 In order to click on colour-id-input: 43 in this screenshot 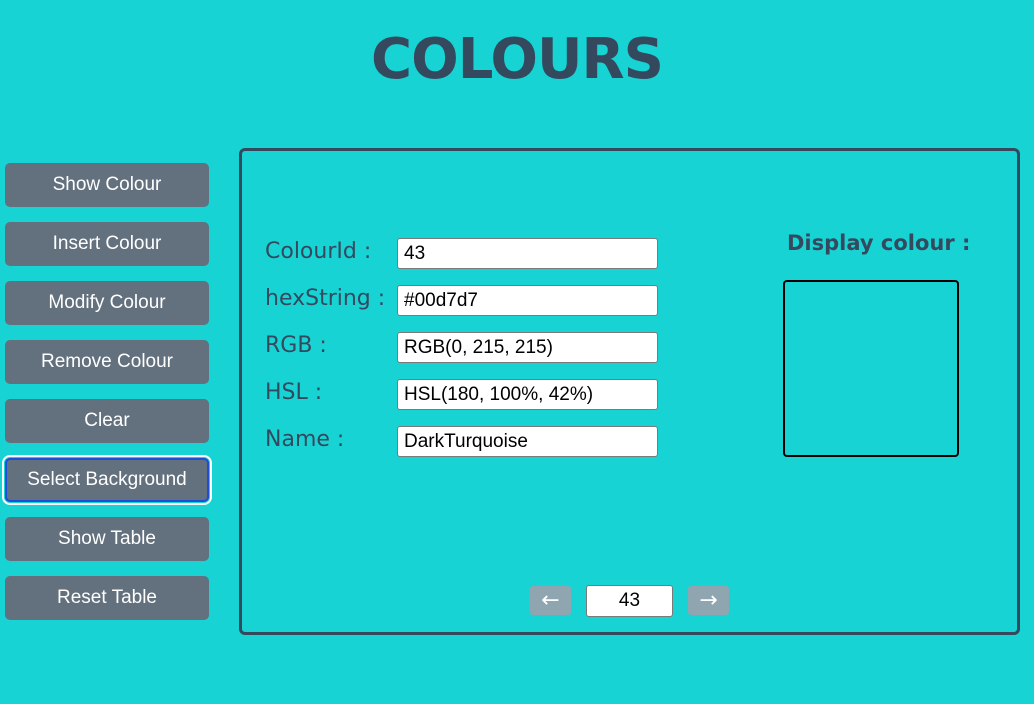, I will do `click(527, 253)`.